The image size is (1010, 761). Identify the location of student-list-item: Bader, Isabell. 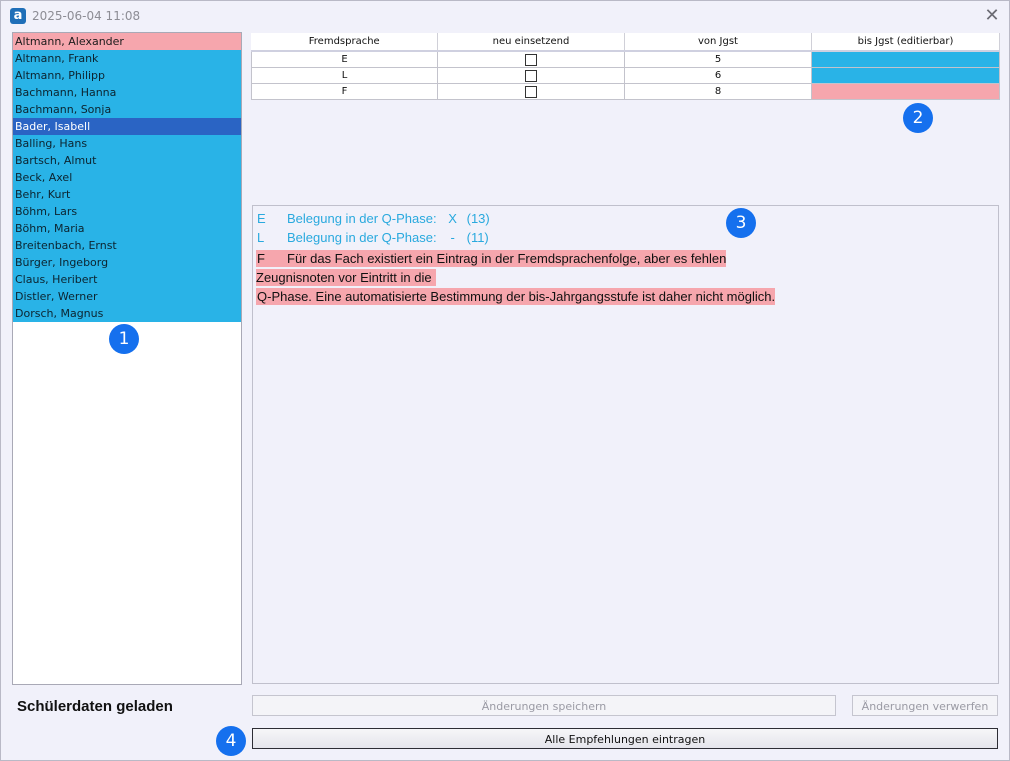
(127, 126).